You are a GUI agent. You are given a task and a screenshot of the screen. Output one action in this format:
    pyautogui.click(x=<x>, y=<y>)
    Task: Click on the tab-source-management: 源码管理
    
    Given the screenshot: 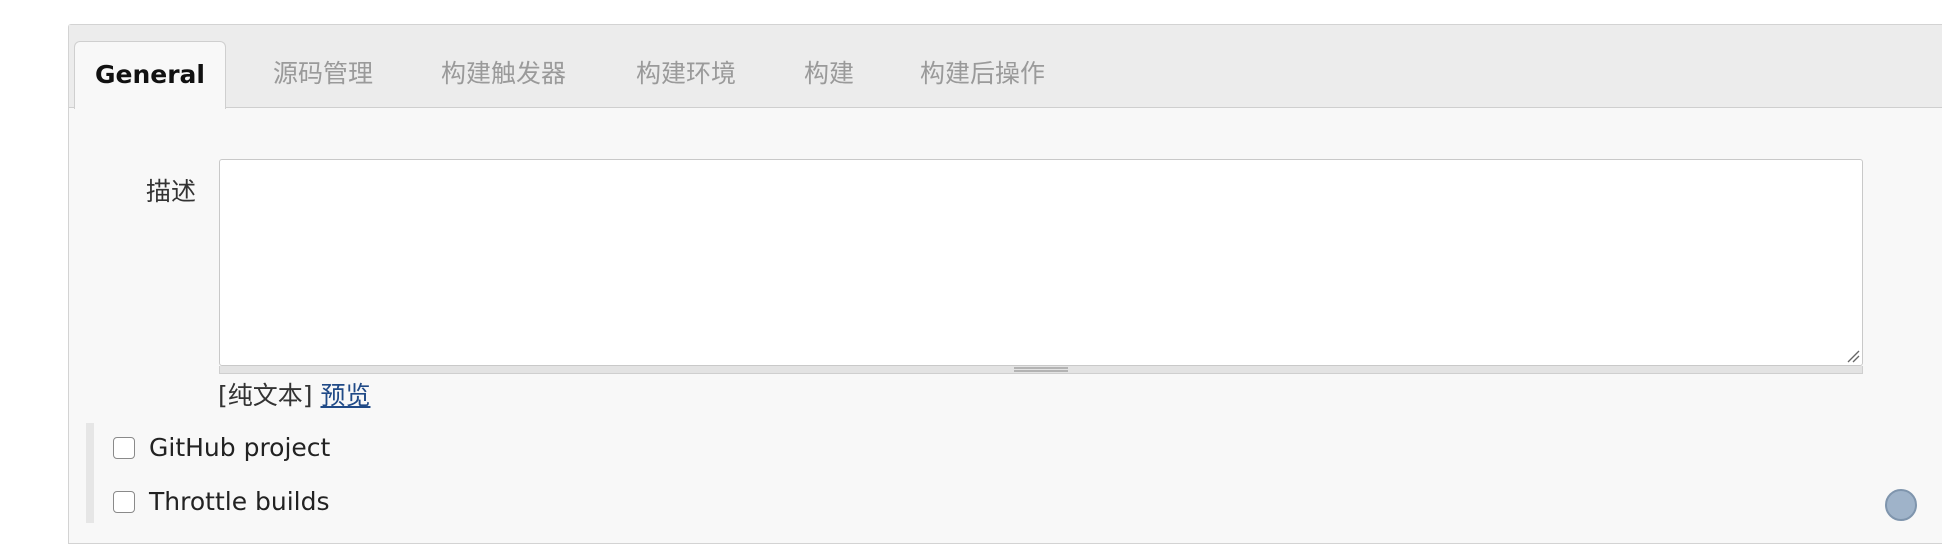 What is the action you would take?
    pyautogui.click(x=323, y=75)
    